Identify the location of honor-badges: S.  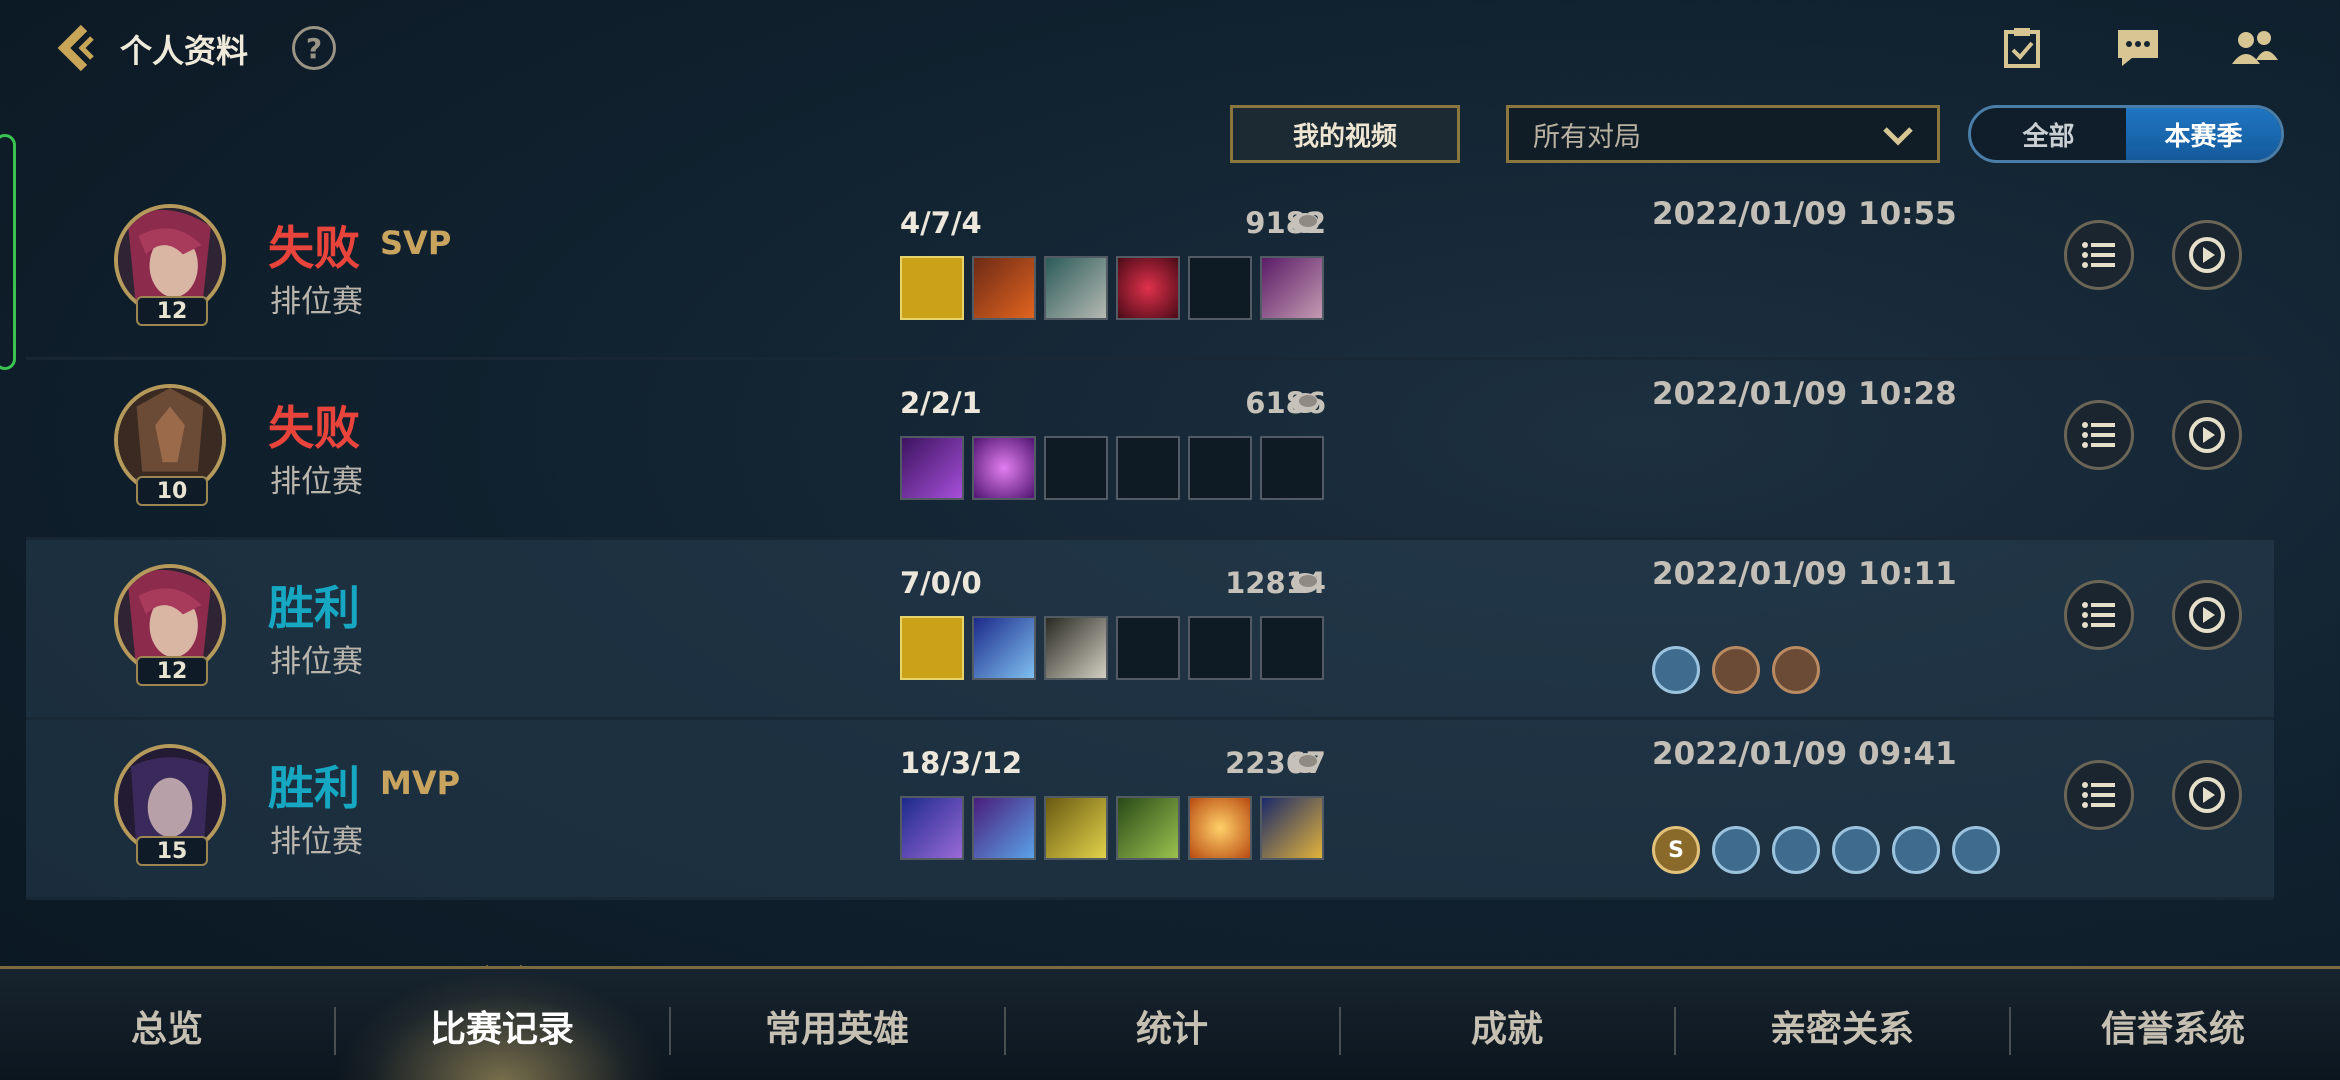
(1826, 850).